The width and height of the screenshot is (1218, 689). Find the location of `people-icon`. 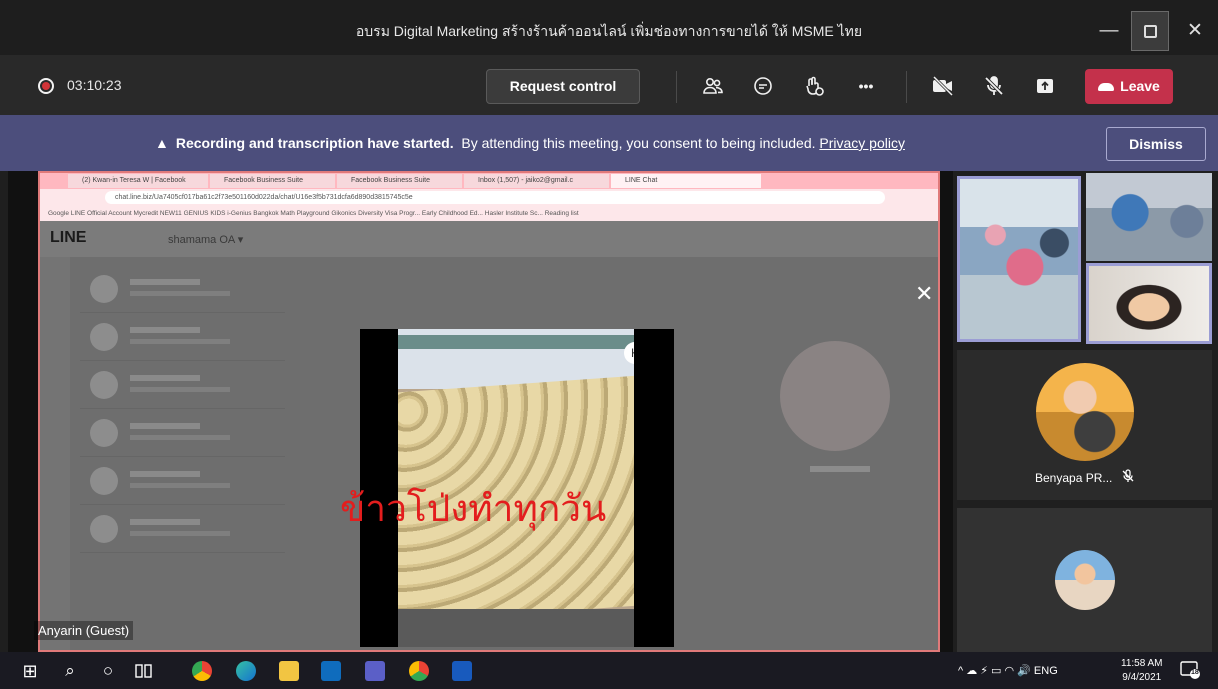

people-icon is located at coordinates (713, 86).